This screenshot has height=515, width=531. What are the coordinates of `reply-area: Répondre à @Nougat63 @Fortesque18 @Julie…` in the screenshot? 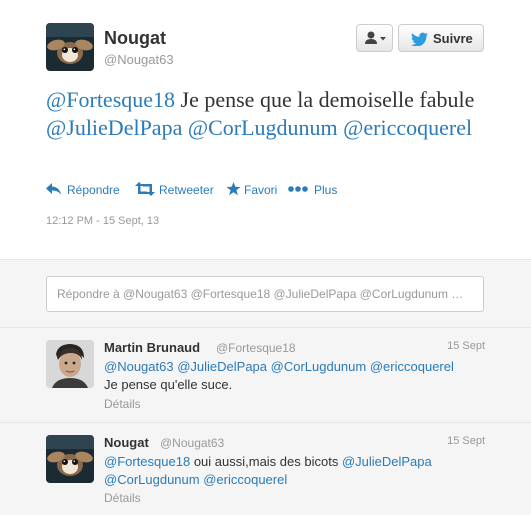 It's located at (265, 293).